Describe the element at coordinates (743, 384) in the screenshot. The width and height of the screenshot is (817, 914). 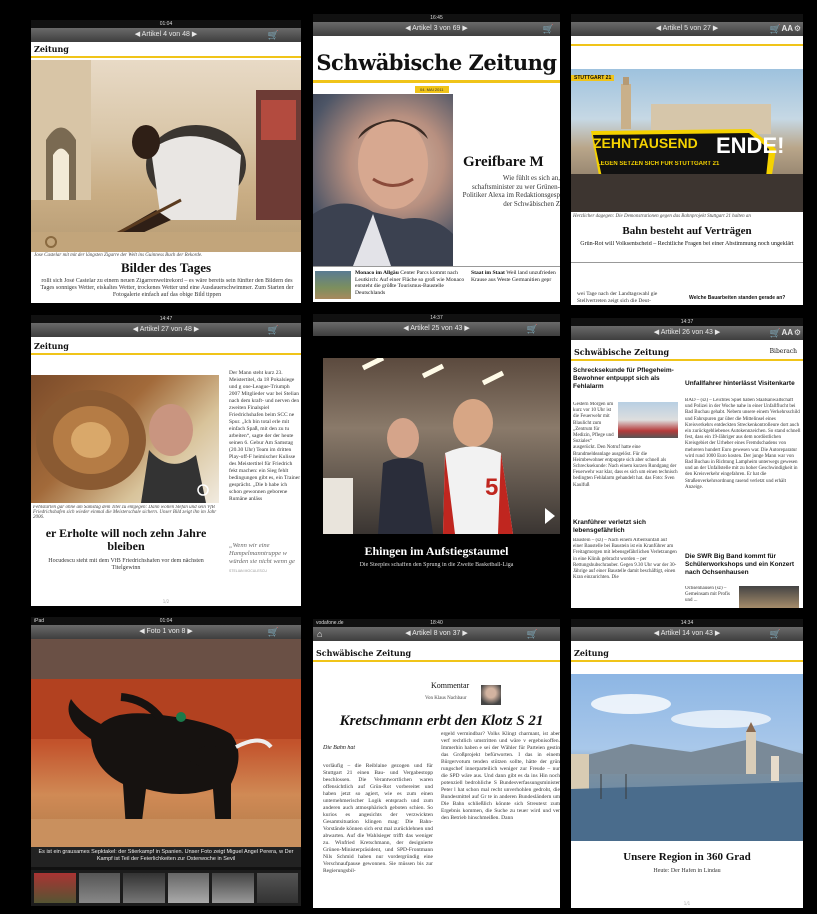
I see `article-title-unfallfahrer: Unfallfahrer hinterlässt Visitenkarte` at that location.